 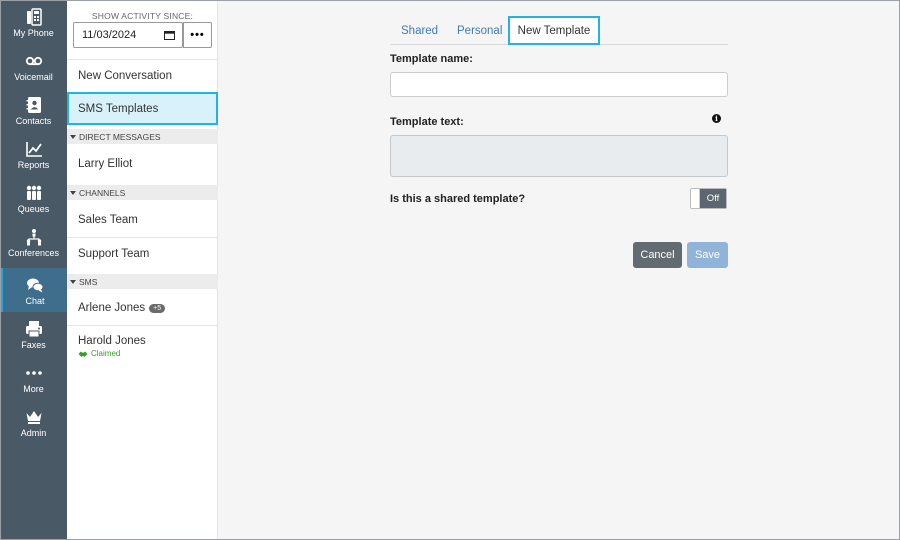 I want to click on sms-contact-item: Harold Jones Claimed, so click(x=143, y=346).